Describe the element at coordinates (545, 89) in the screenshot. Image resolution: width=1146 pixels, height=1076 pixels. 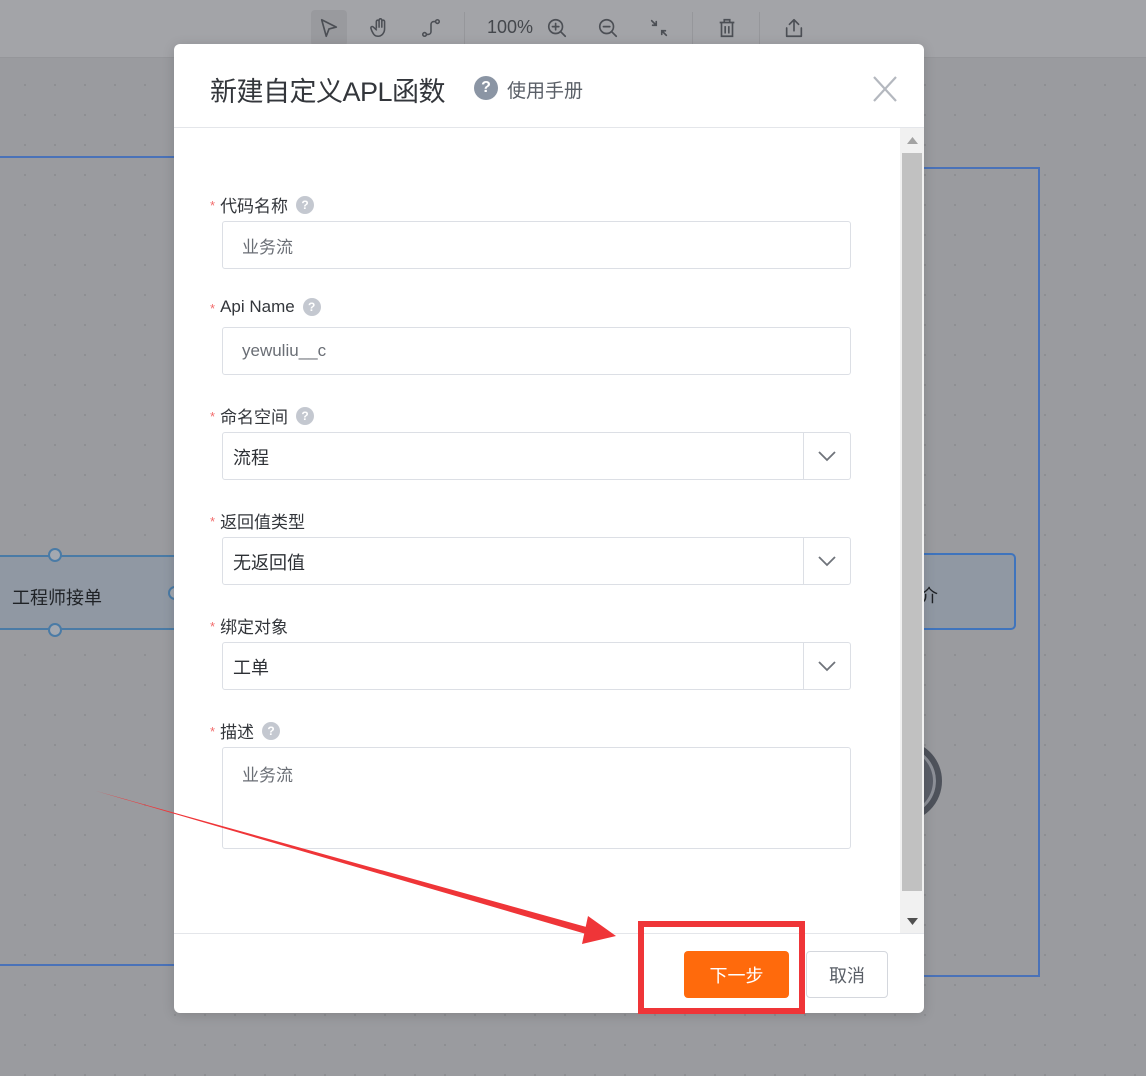
I see `user-manual-link: 使用手册` at that location.